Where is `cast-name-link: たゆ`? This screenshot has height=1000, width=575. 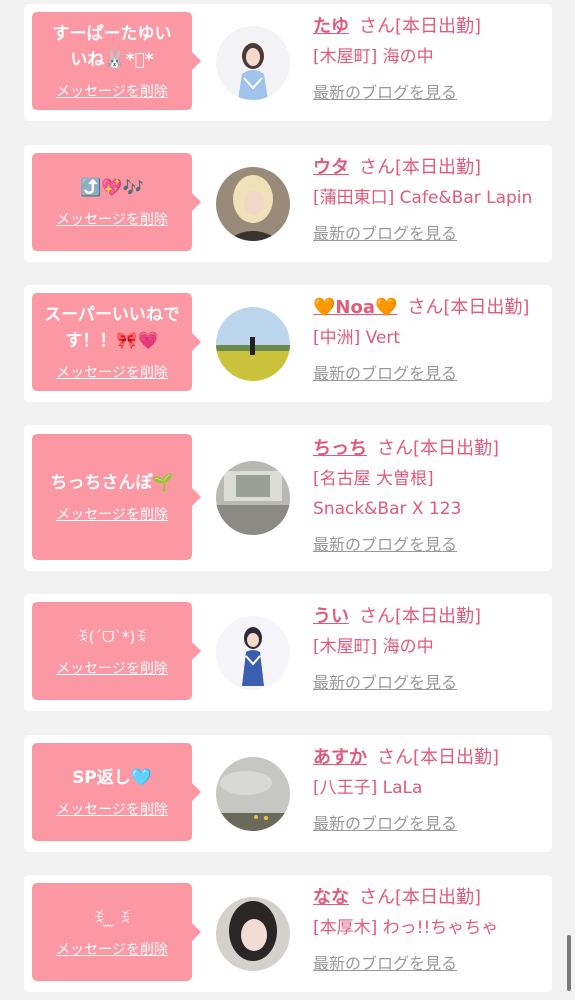
cast-name-link: たゆ is located at coordinates (331, 26).